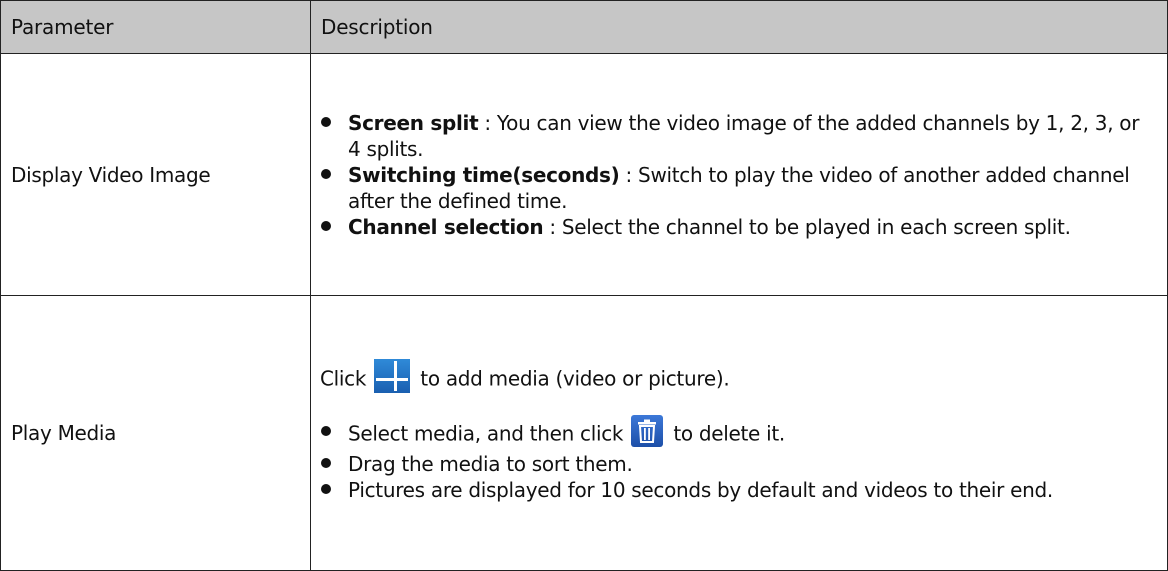 This screenshot has width=1168, height=571. What do you see at coordinates (726, 433) in the screenshot?
I see `item-after: to delete it.` at bounding box center [726, 433].